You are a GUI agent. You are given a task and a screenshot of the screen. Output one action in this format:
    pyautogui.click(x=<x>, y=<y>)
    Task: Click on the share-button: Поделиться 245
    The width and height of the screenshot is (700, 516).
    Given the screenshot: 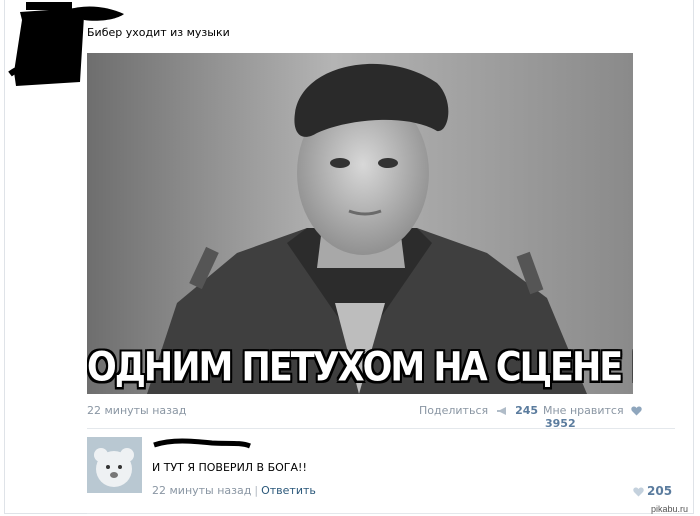 What is the action you would take?
    pyautogui.click(x=478, y=410)
    